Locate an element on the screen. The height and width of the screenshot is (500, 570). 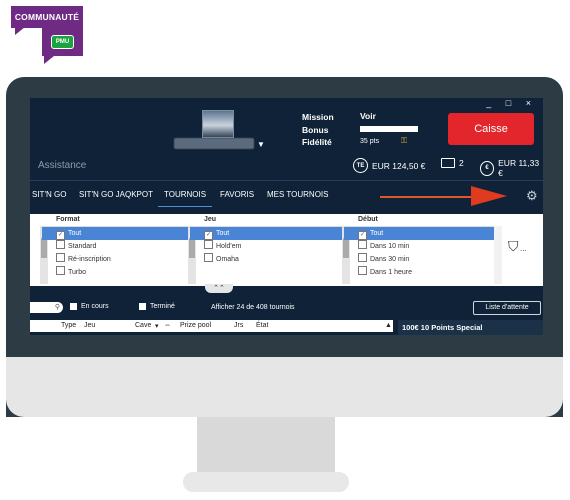
jeu-option-omaha: Omaha is located at coordinates (266, 259).